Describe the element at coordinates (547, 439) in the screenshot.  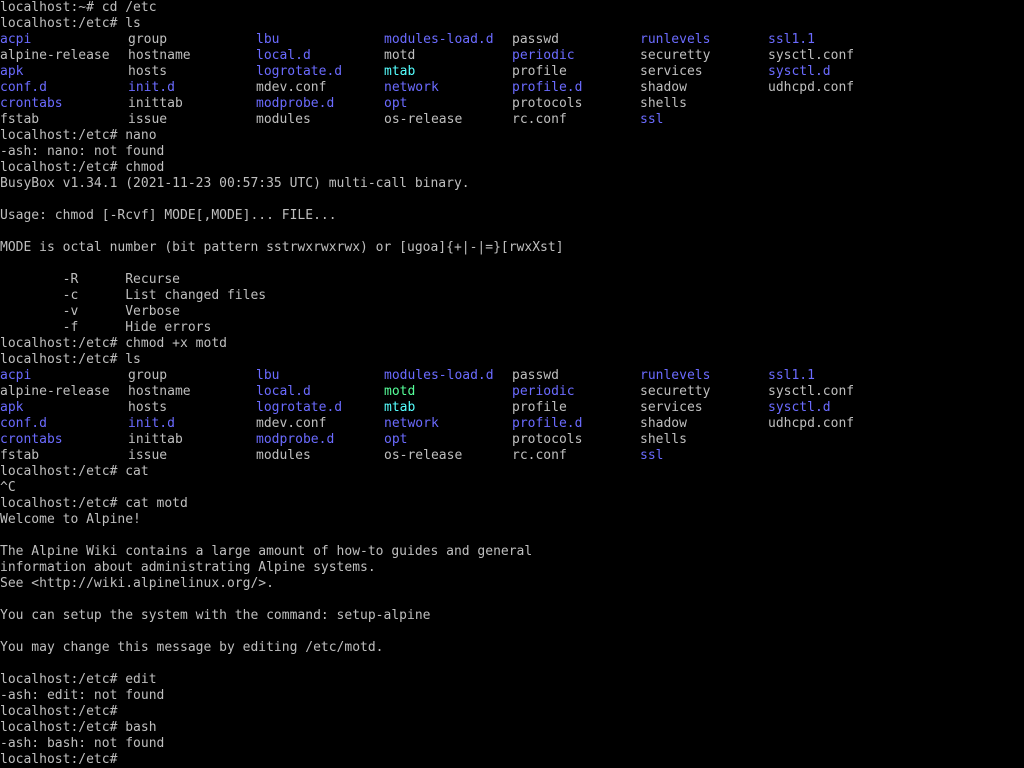
I see `ls-entry-file: protocols` at that location.